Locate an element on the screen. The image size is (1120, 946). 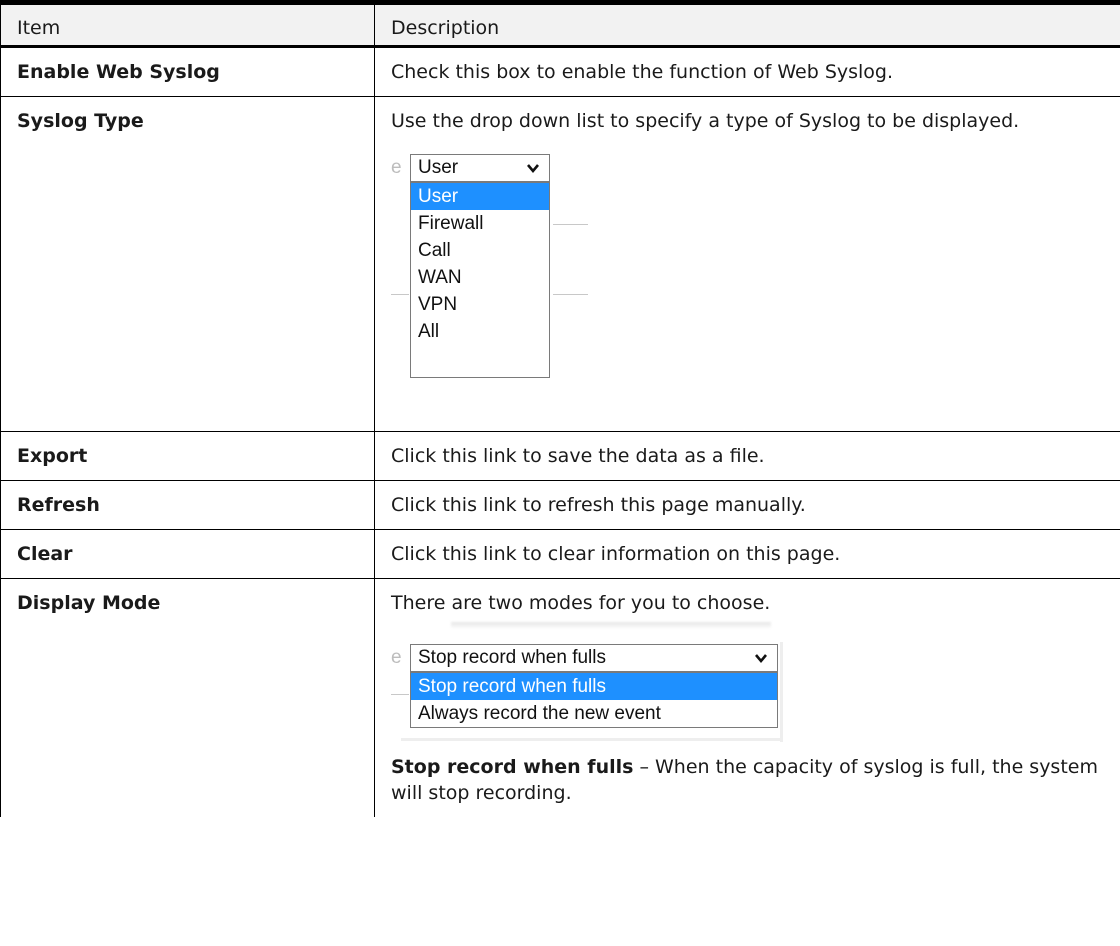
faint-background-strip is located at coordinates (611, 625).